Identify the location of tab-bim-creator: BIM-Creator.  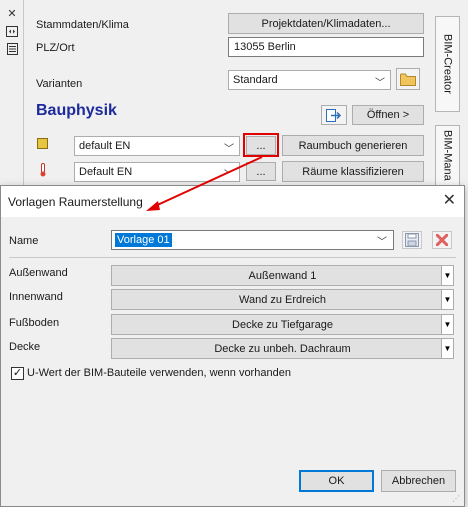
(447, 64).